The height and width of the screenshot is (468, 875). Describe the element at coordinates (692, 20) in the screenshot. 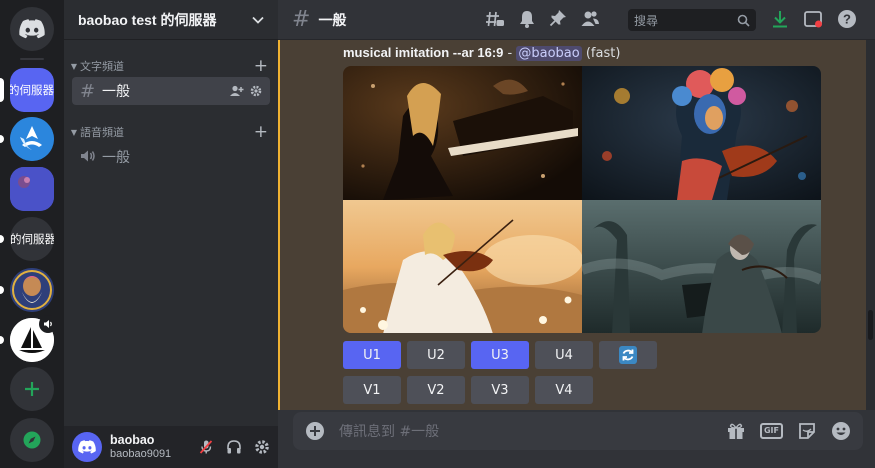

I see `search-input: 搜尋` at that location.